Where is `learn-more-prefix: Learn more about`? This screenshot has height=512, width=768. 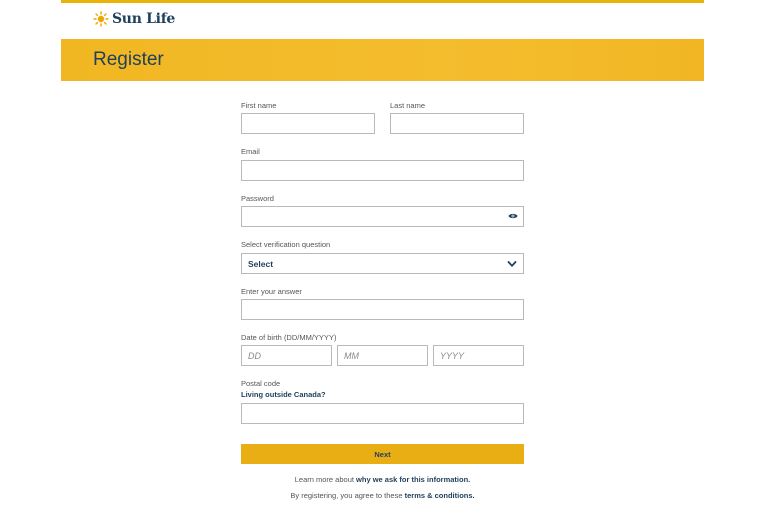
learn-more-prefix: Learn more about is located at coordinates (325, 479).